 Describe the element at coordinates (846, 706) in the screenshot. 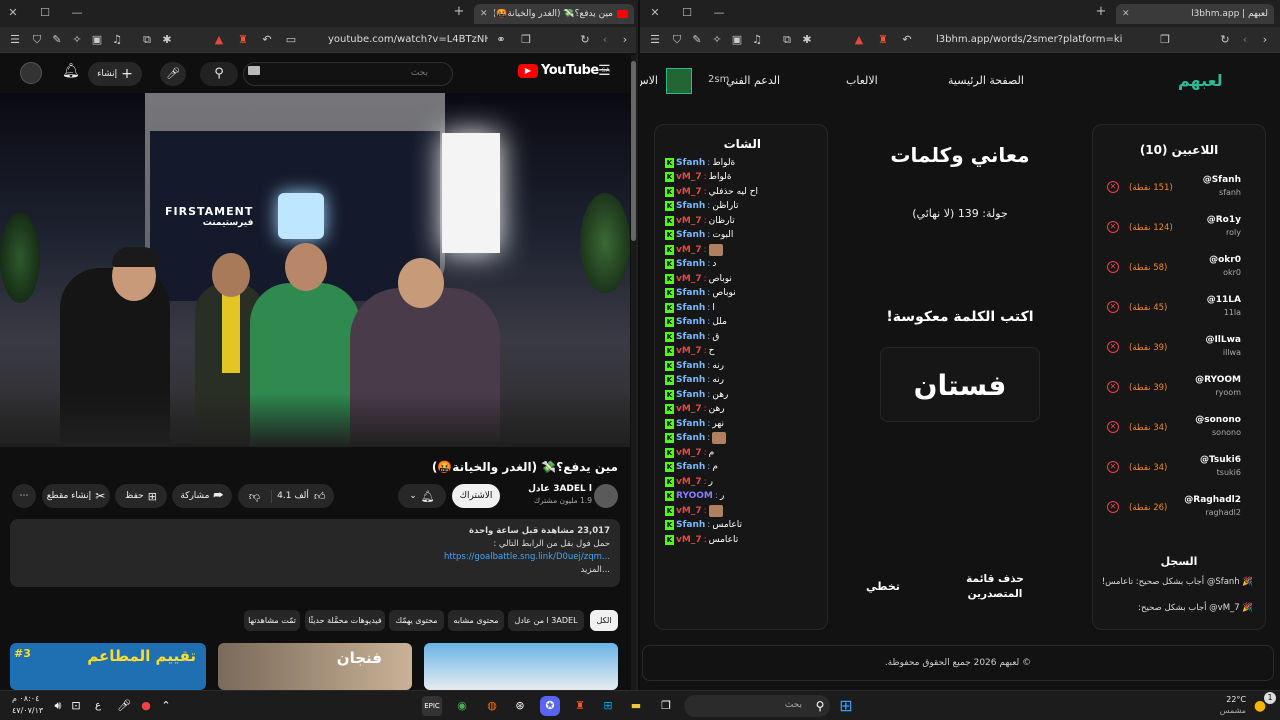

I see `start-icon: ⊞` at that location.